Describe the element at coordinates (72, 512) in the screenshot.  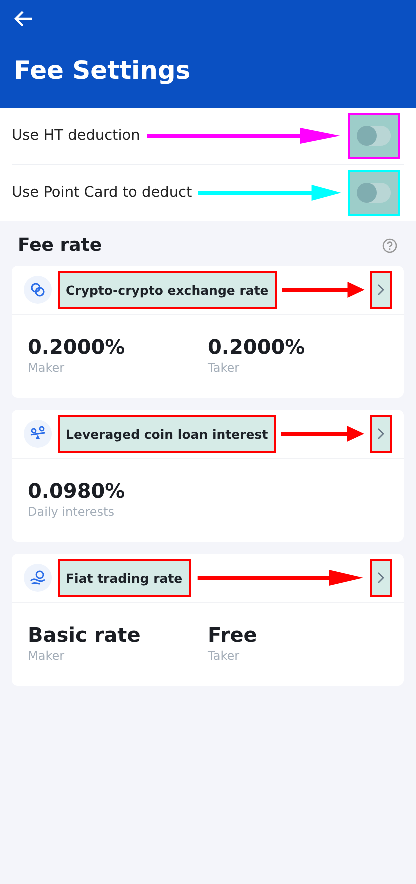
I see `rate-label: Daily interests` at that location.